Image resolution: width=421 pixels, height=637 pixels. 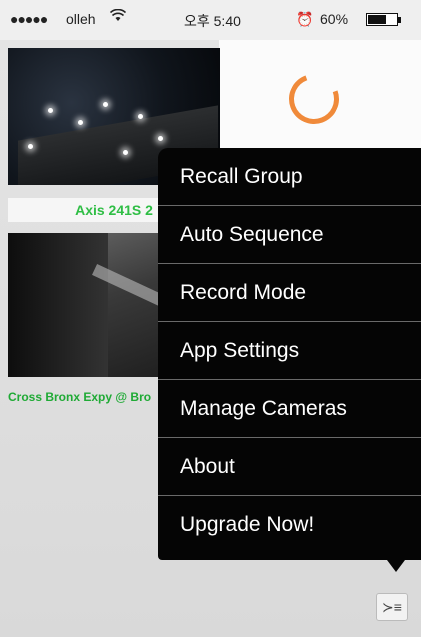 I want to click on signal-strength-icon: ●●●●●, so click(x=29, y=19).